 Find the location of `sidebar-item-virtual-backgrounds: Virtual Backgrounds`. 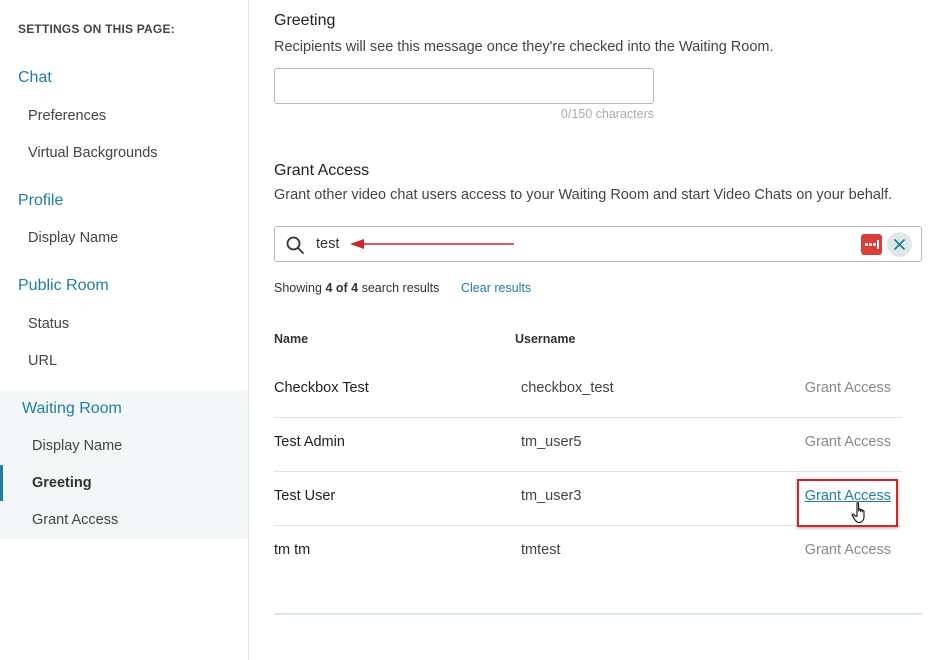

sidebar-item-virtual-backgrounds: Virtual Backgrounds is located at coordinates (93, 153).